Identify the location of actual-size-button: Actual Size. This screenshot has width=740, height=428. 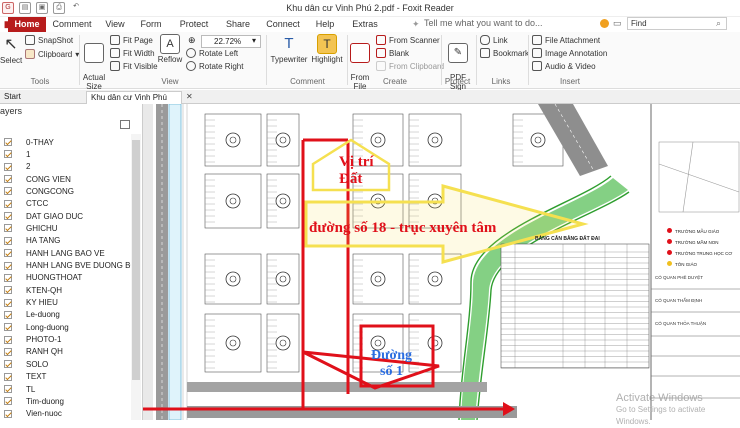
(94, 62).